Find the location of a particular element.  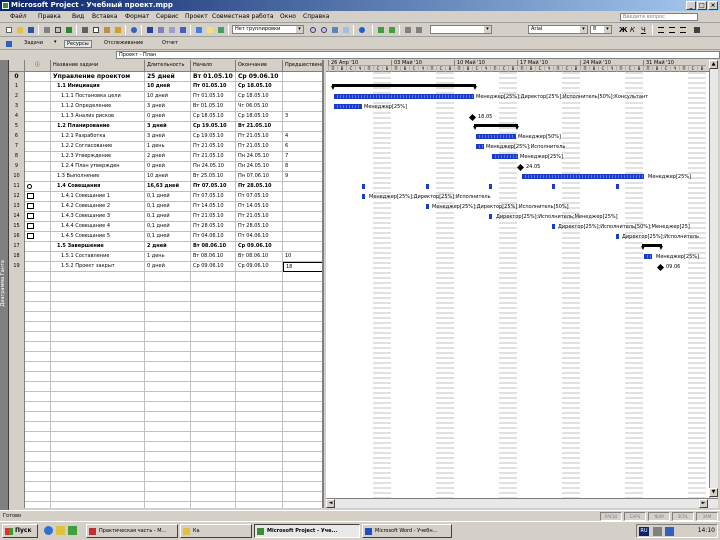

start-cell: Ср 18.05.10 is located at coordinates (213, 117).